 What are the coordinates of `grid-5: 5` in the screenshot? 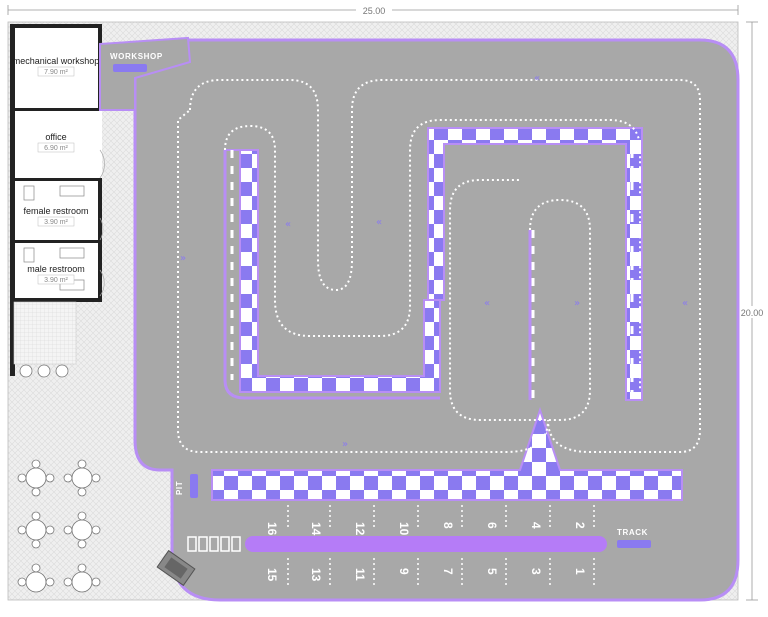 It's located at (492, 571).